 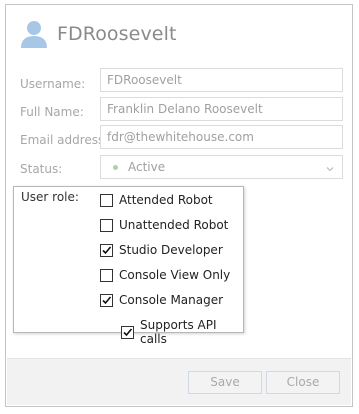 I want to click on role-label: Supports API calls, so click(x=178, y=332).